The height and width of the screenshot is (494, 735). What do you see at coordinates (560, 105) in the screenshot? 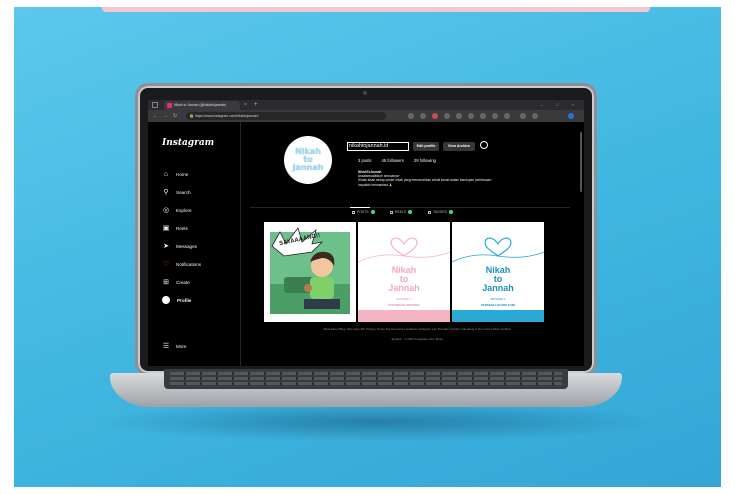
I see `window-controls: – □ ×` at bounding box center [560, 105].